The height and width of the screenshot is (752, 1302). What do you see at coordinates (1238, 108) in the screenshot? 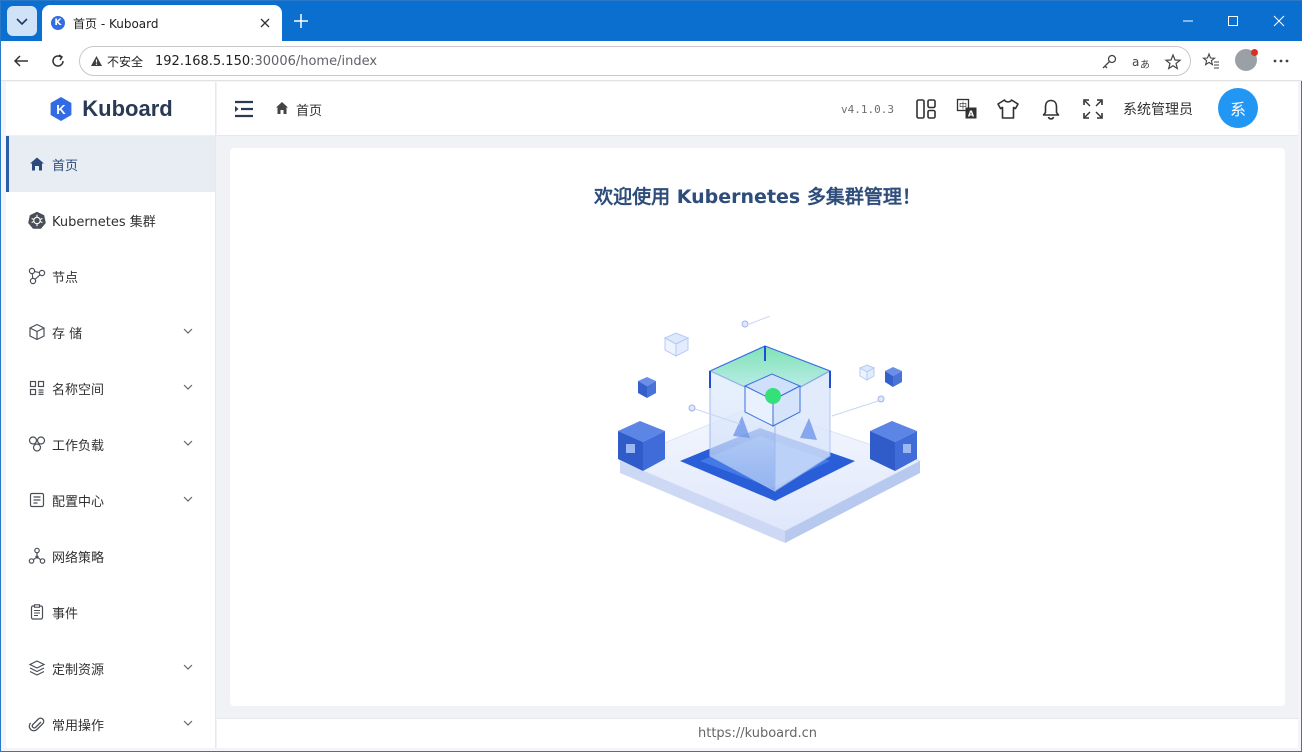
I see `user-avatar: 系` at bounding box center [1238, 108].